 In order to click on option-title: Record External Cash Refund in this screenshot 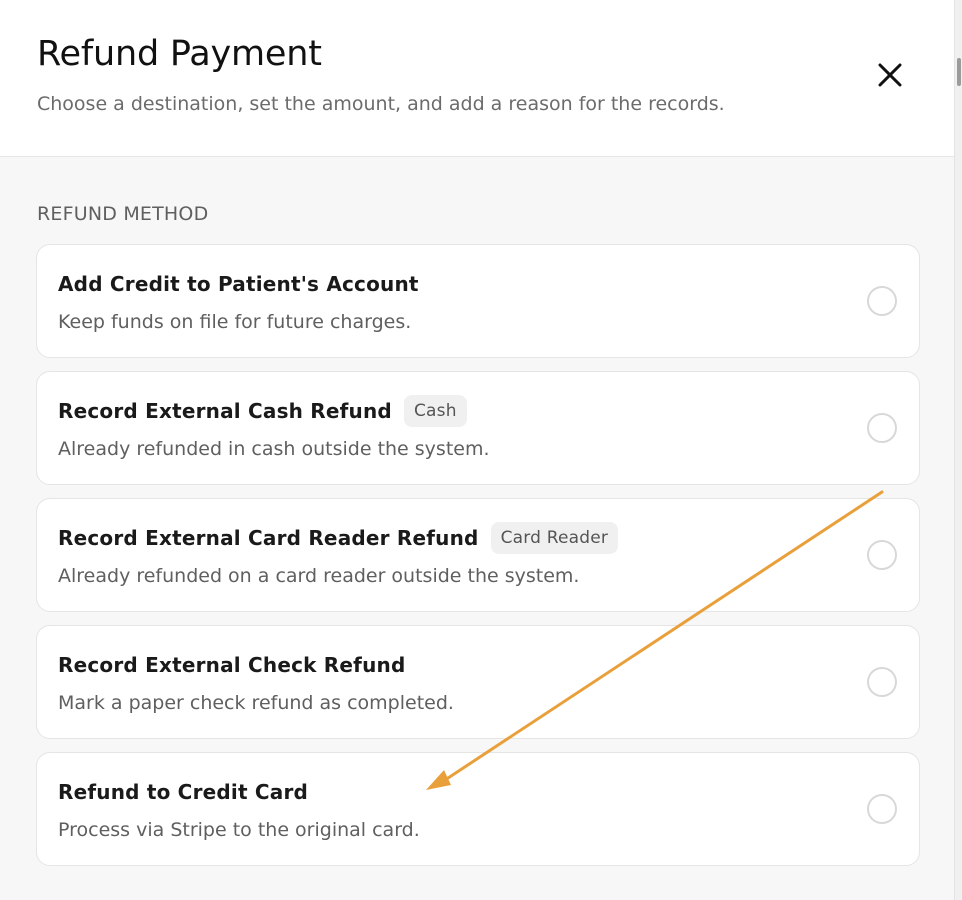, I will do `click(225, 411)`.